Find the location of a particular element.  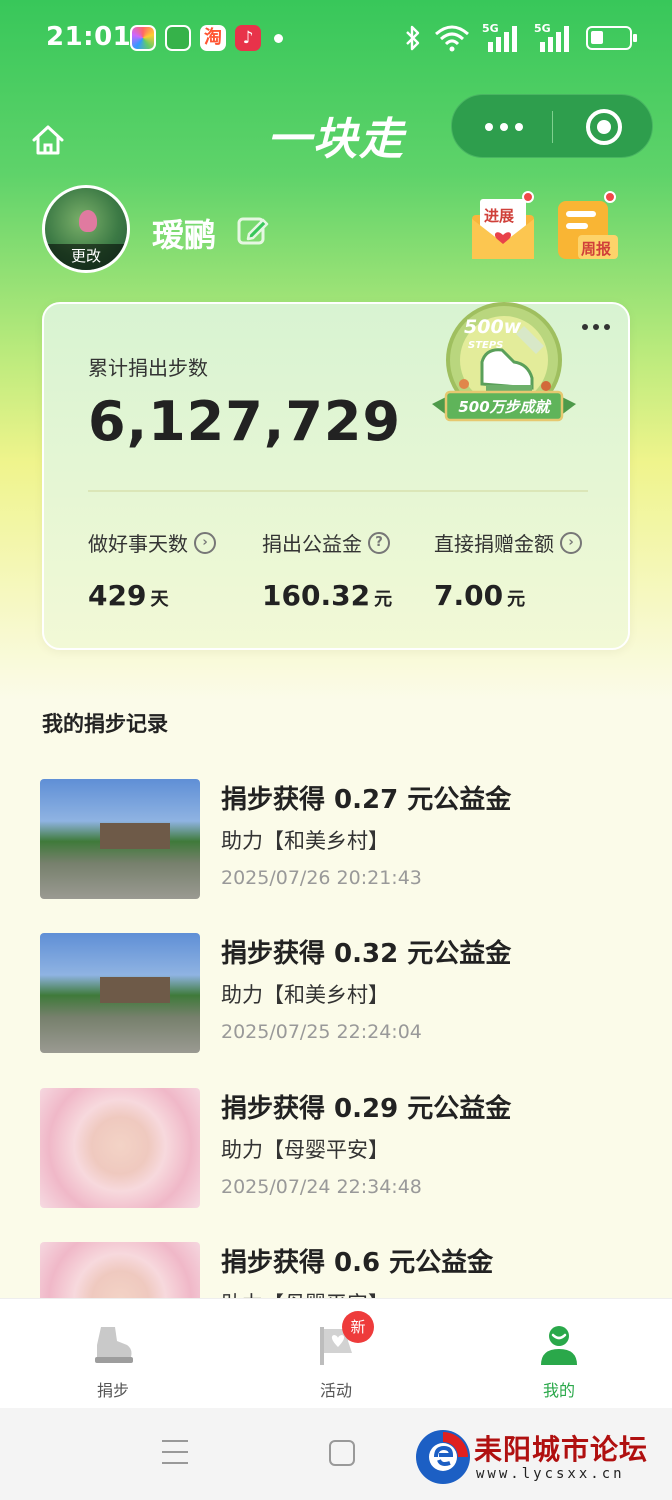

forum-logo-icon is located at coordinates (443, 1457).